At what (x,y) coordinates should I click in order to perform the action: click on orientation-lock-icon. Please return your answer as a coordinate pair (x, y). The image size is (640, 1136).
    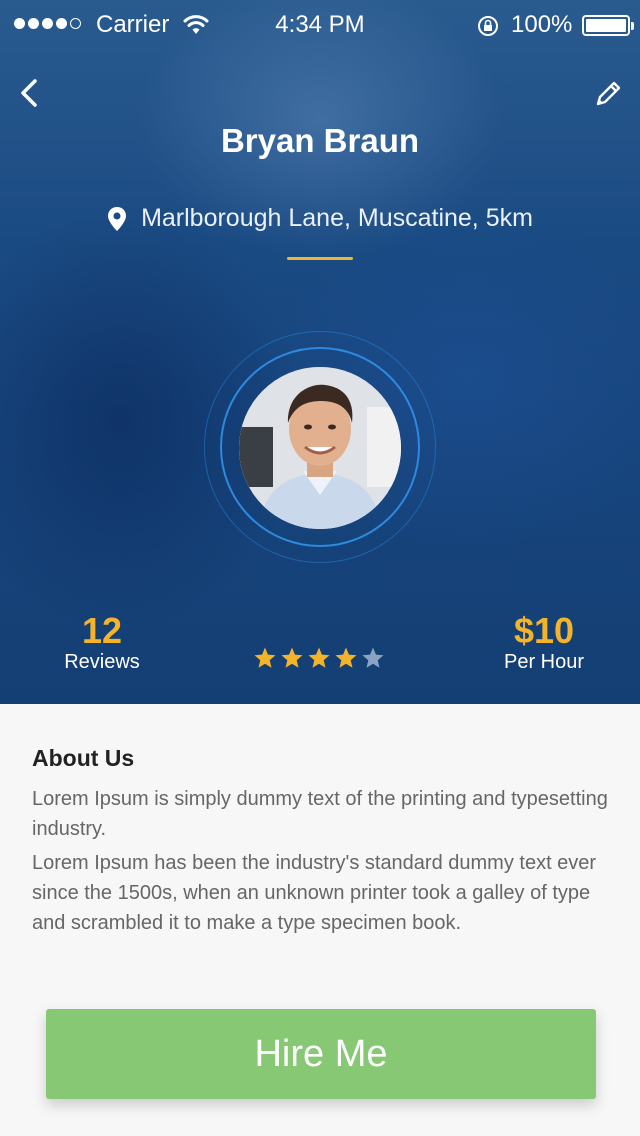
    Looking at the image, I should click on (488, 26).